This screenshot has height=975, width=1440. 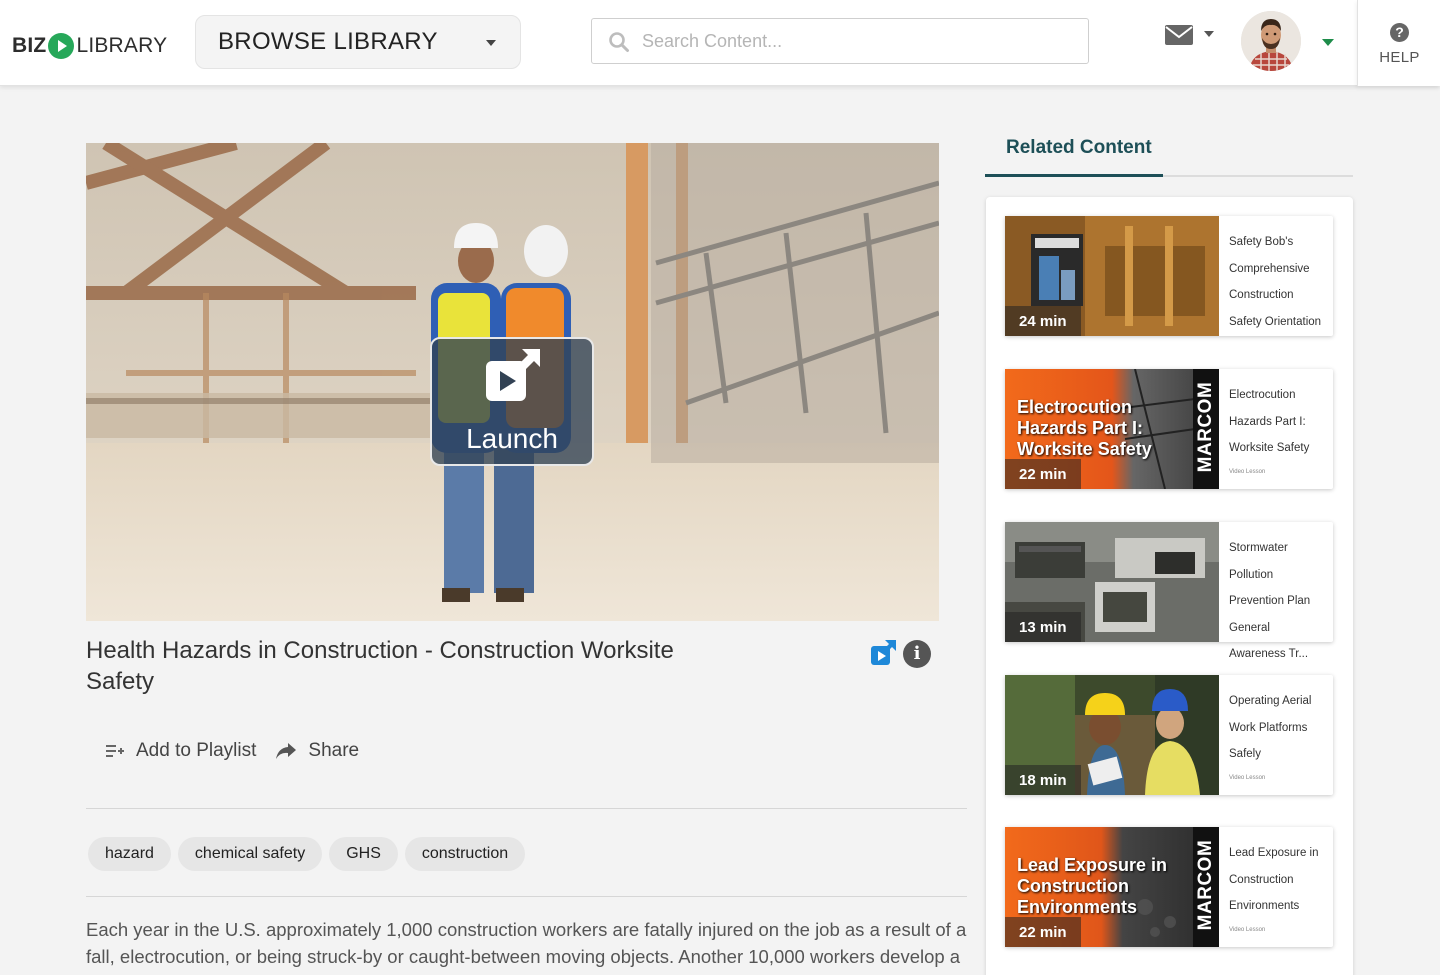 I want to click on logo-play-icon, so click(x=61, y=46).